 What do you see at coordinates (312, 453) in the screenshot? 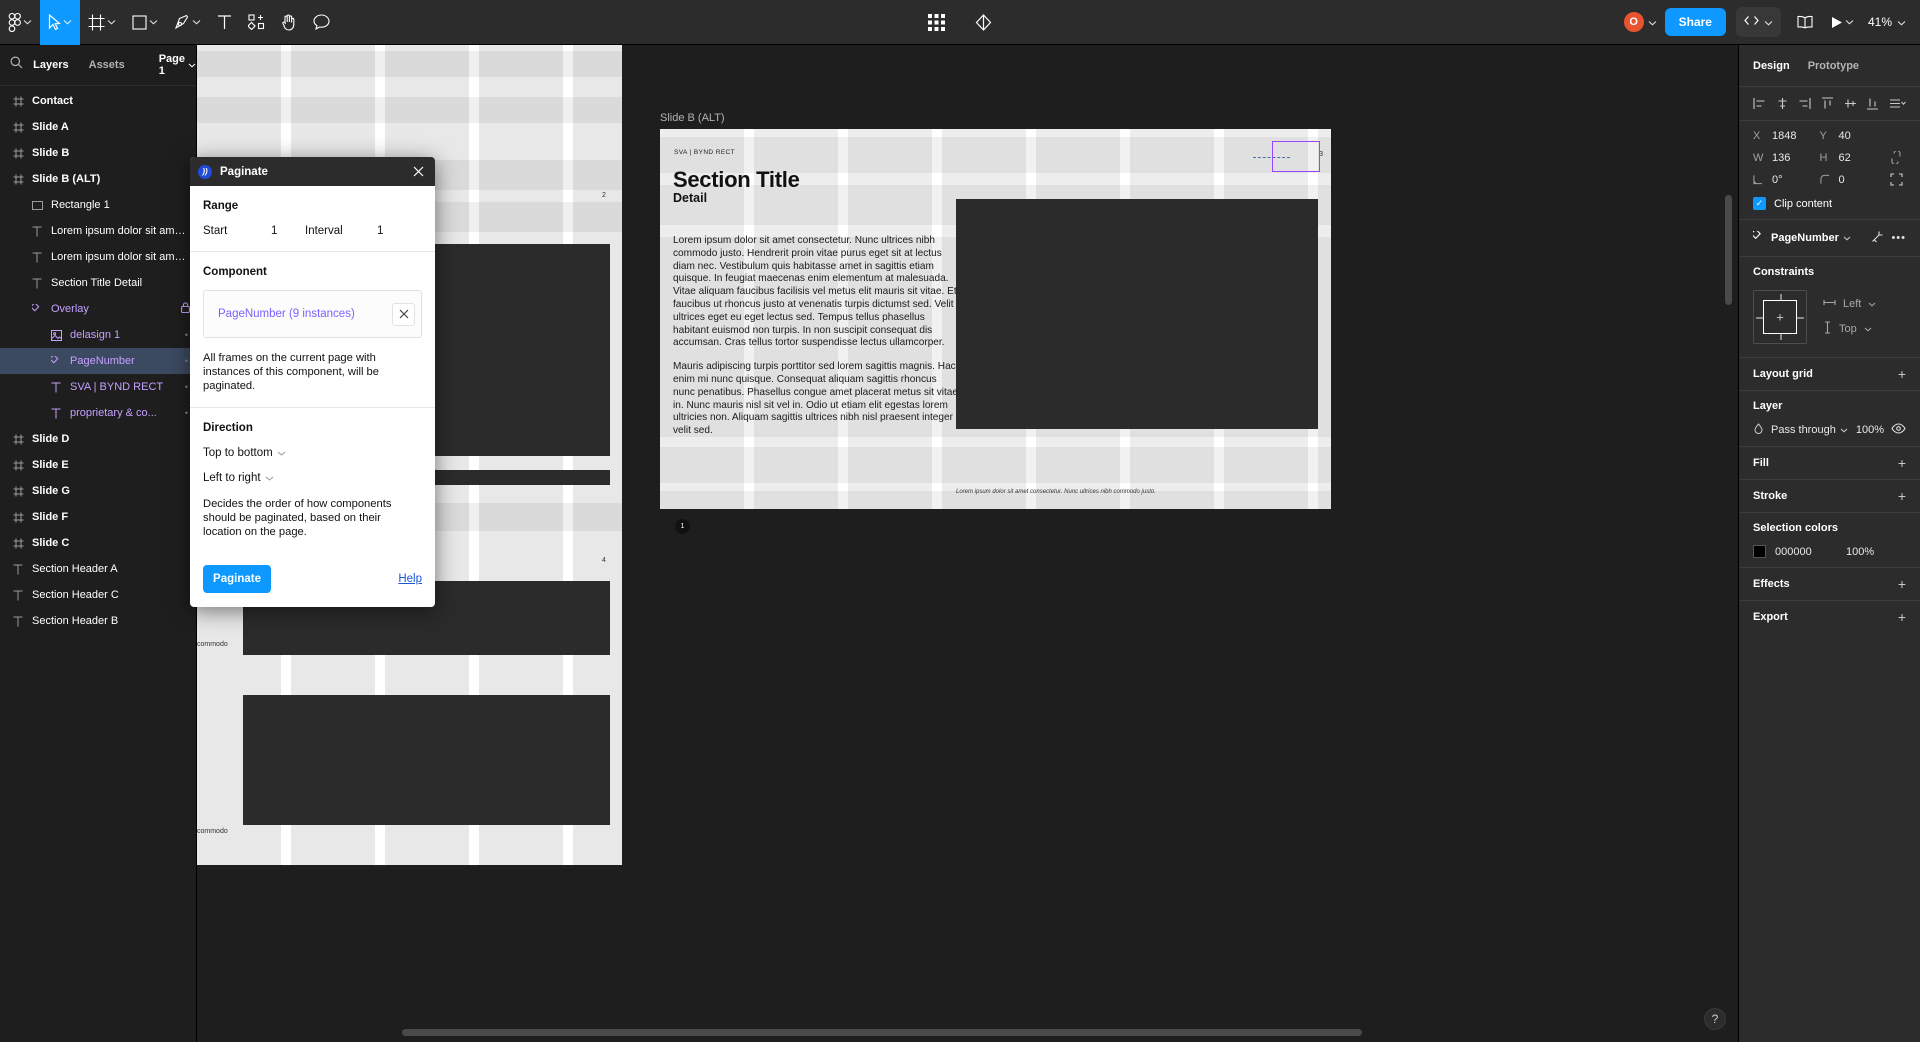
I see `primary-direction-dropdown: Top to bottom` at bounding box center [312, 453].